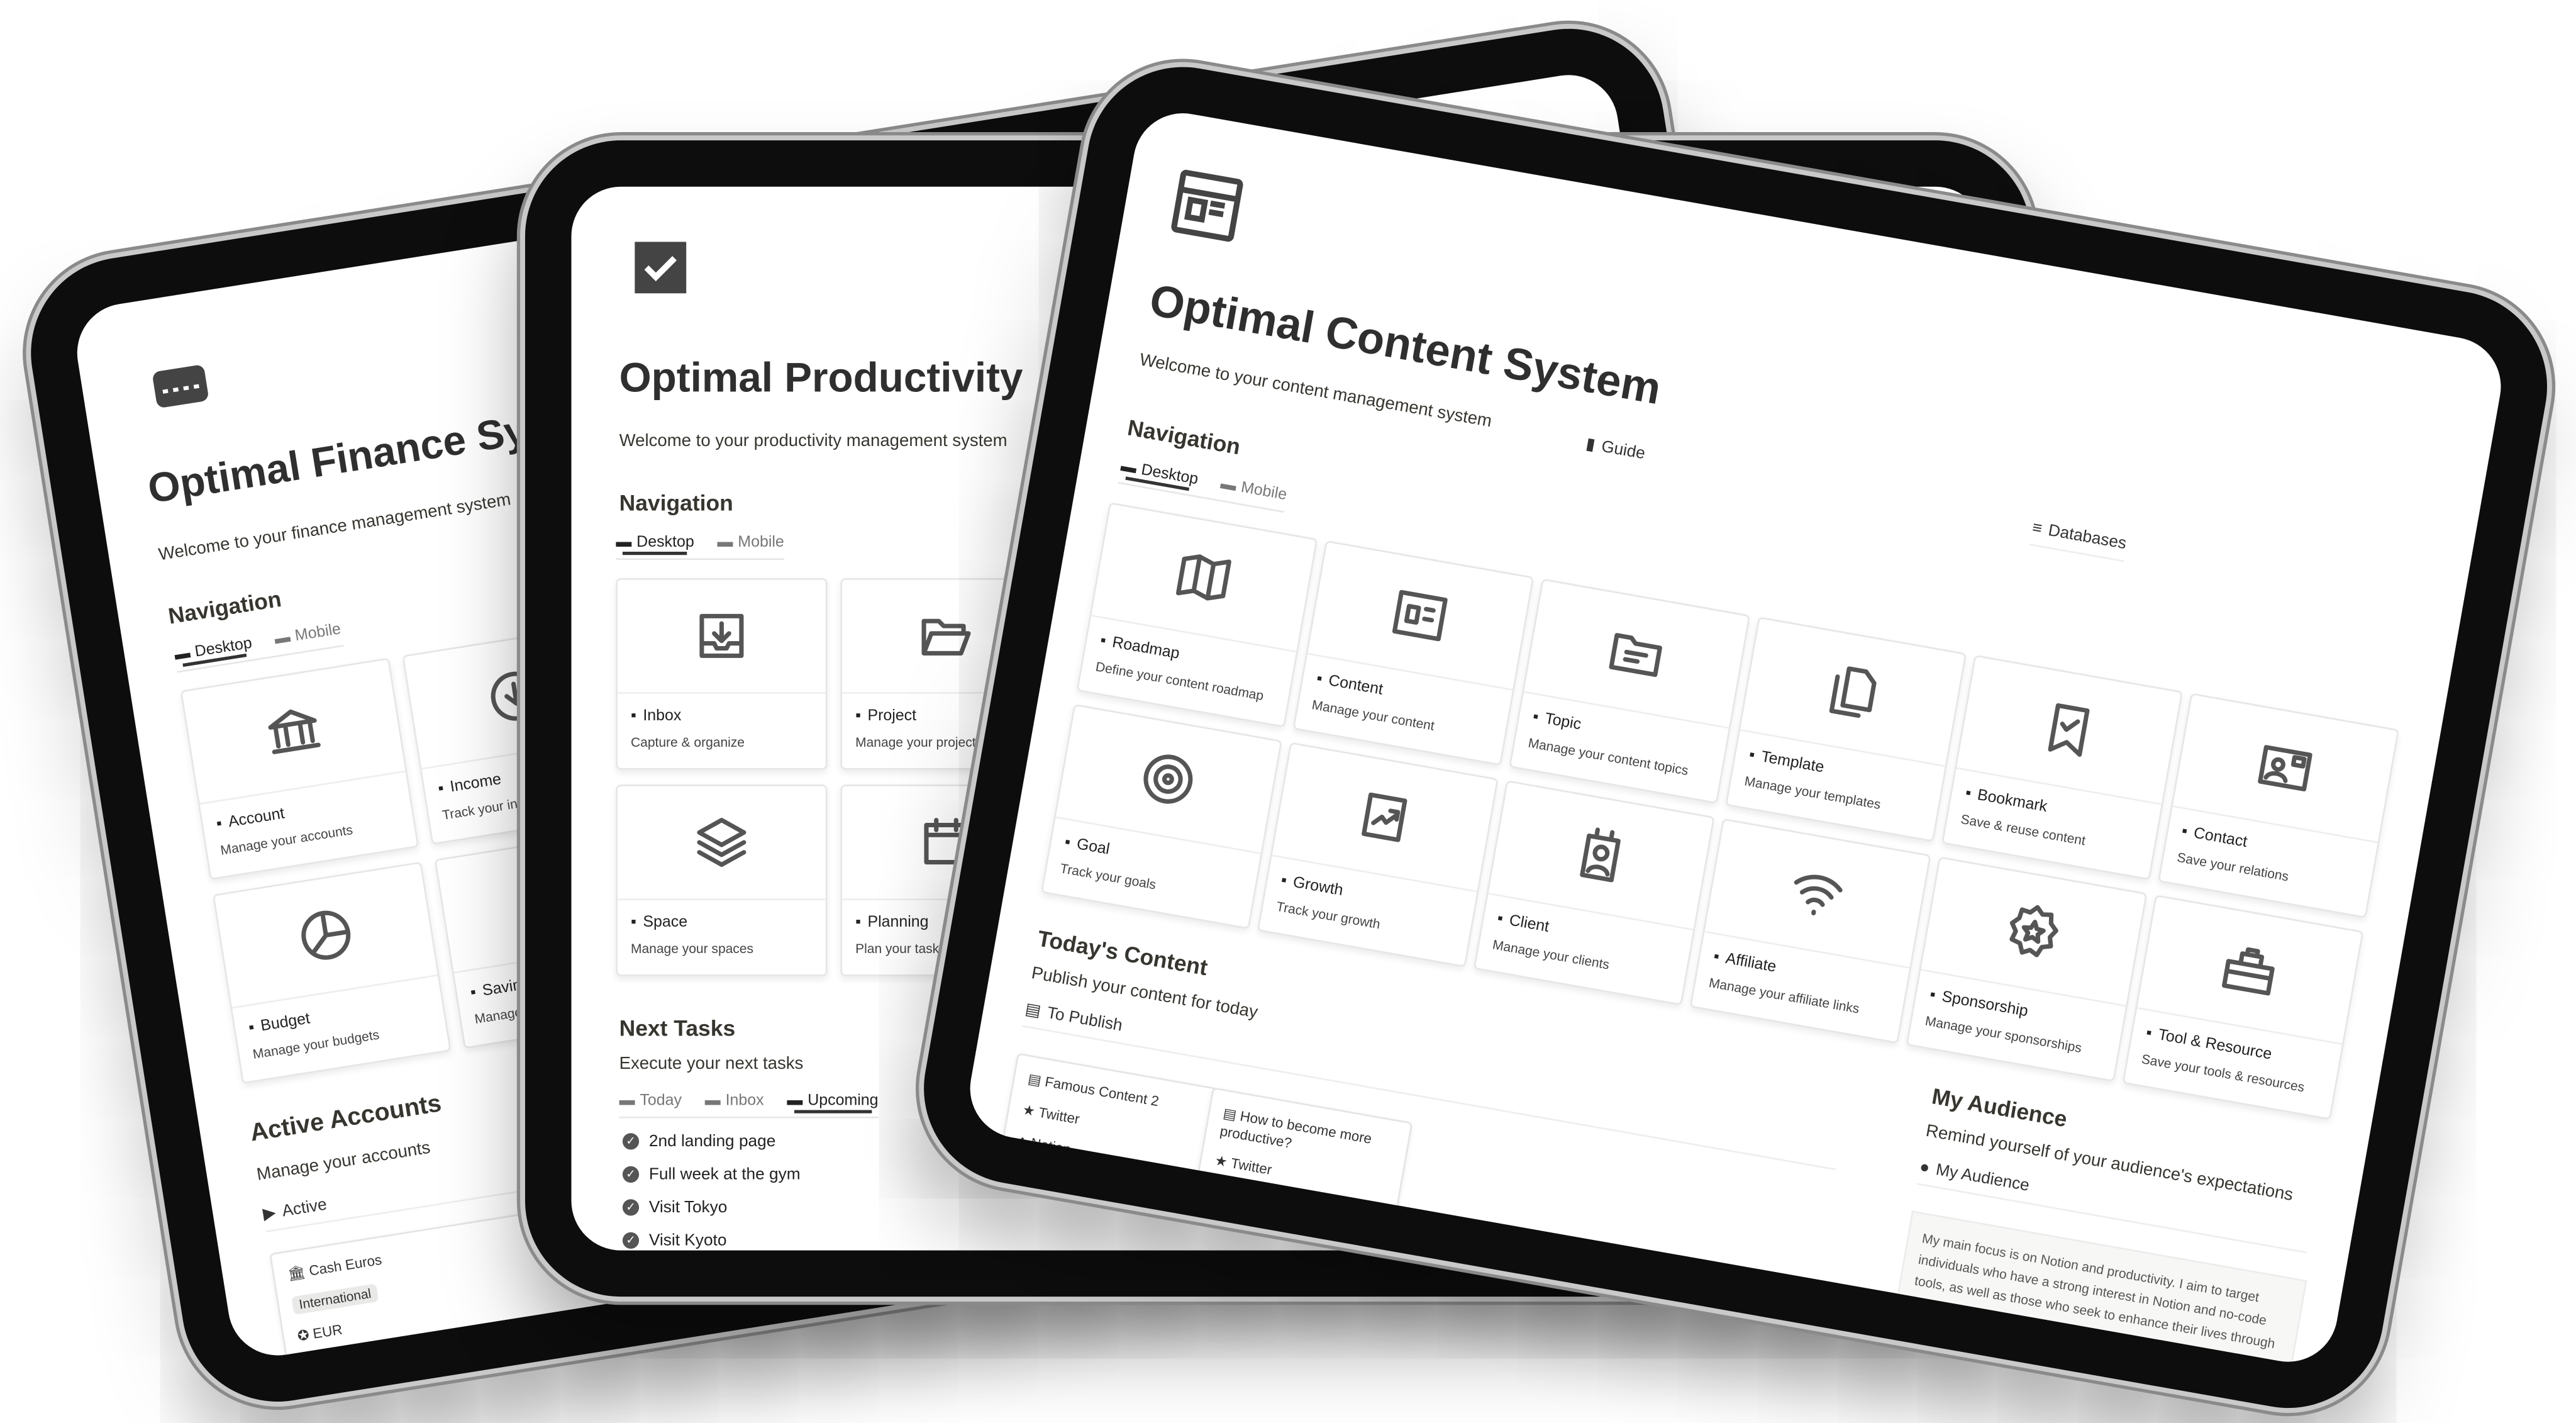  I want to click on tab-today: ▬ Today, so click(650, 1101).